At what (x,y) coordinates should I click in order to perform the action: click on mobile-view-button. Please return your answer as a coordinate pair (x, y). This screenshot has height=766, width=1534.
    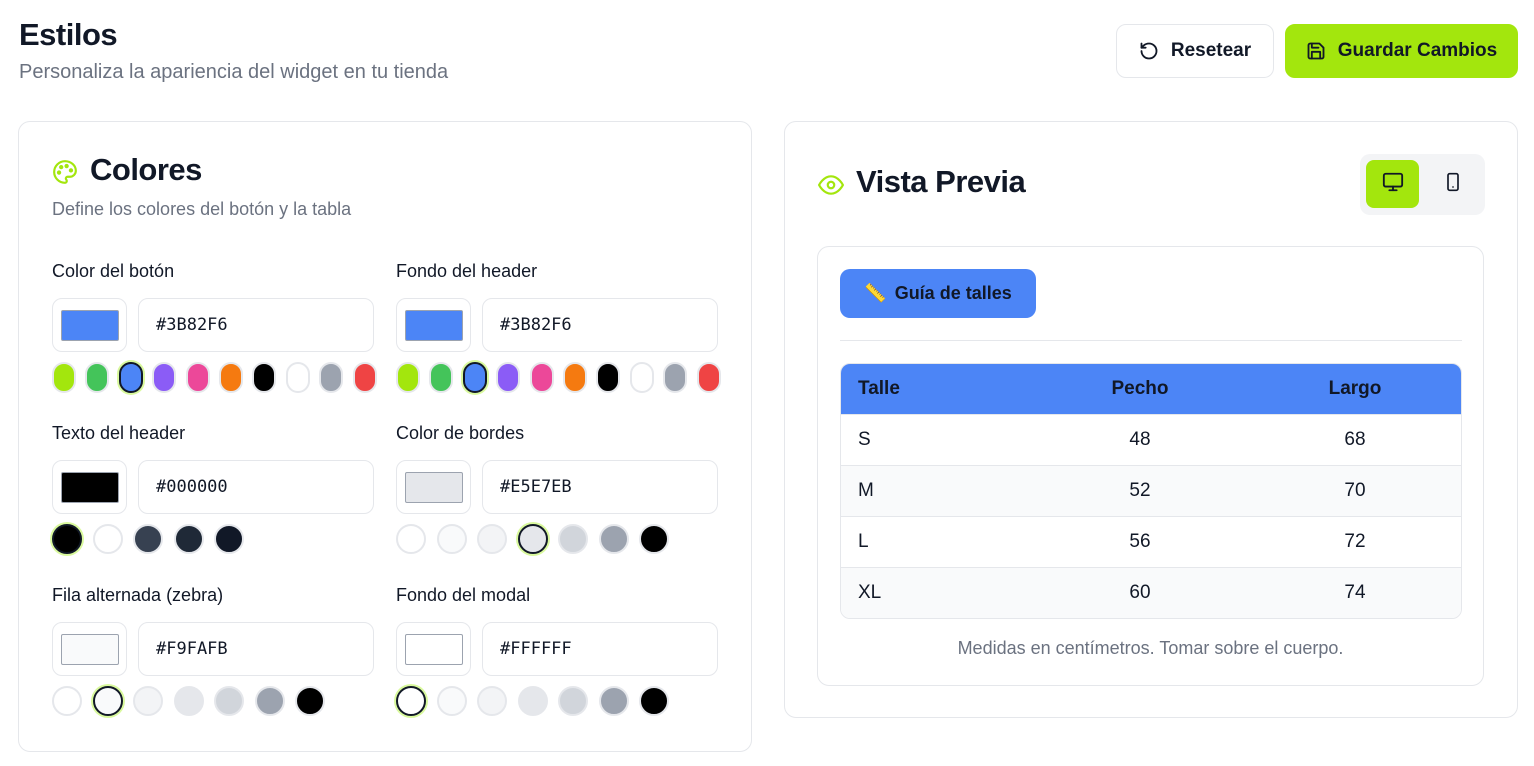
    Looking at the image, I should click on (1452, 184).